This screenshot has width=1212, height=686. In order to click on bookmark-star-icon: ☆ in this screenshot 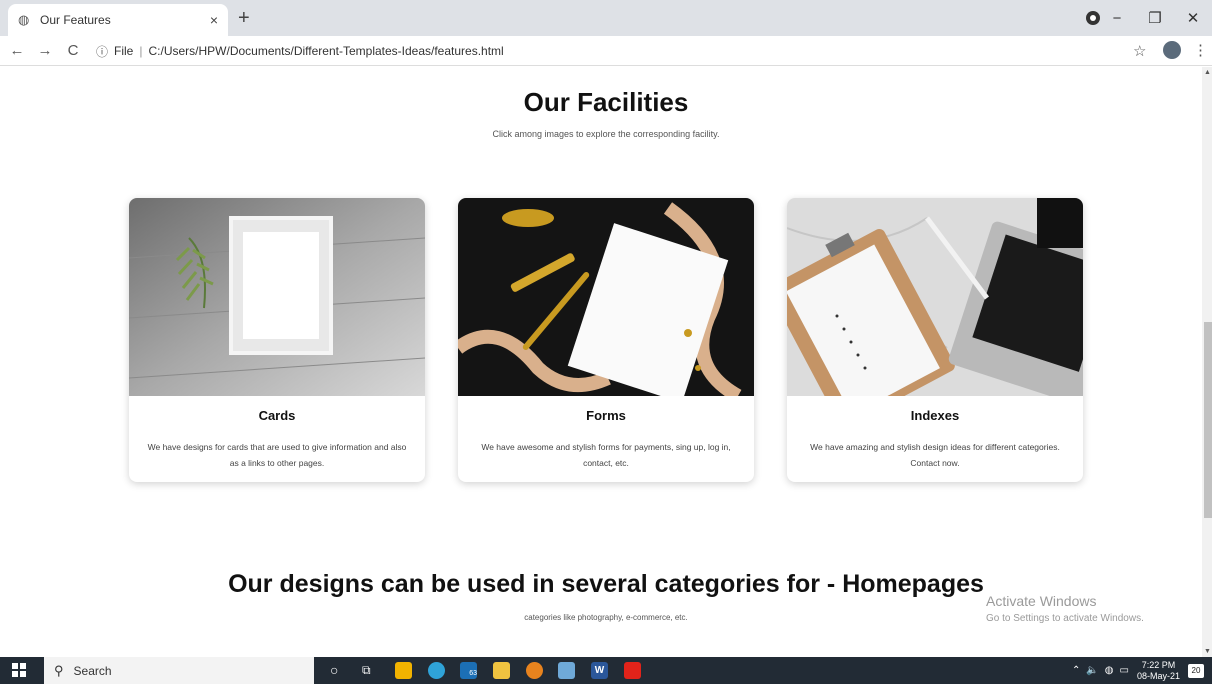, I will do `click(1139, 51)`.